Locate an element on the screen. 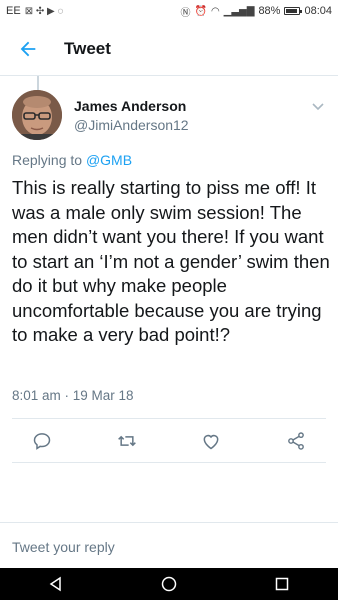 This screenshot has height=600, width=338. nav-home-icon is located at coordinates (169, 584).